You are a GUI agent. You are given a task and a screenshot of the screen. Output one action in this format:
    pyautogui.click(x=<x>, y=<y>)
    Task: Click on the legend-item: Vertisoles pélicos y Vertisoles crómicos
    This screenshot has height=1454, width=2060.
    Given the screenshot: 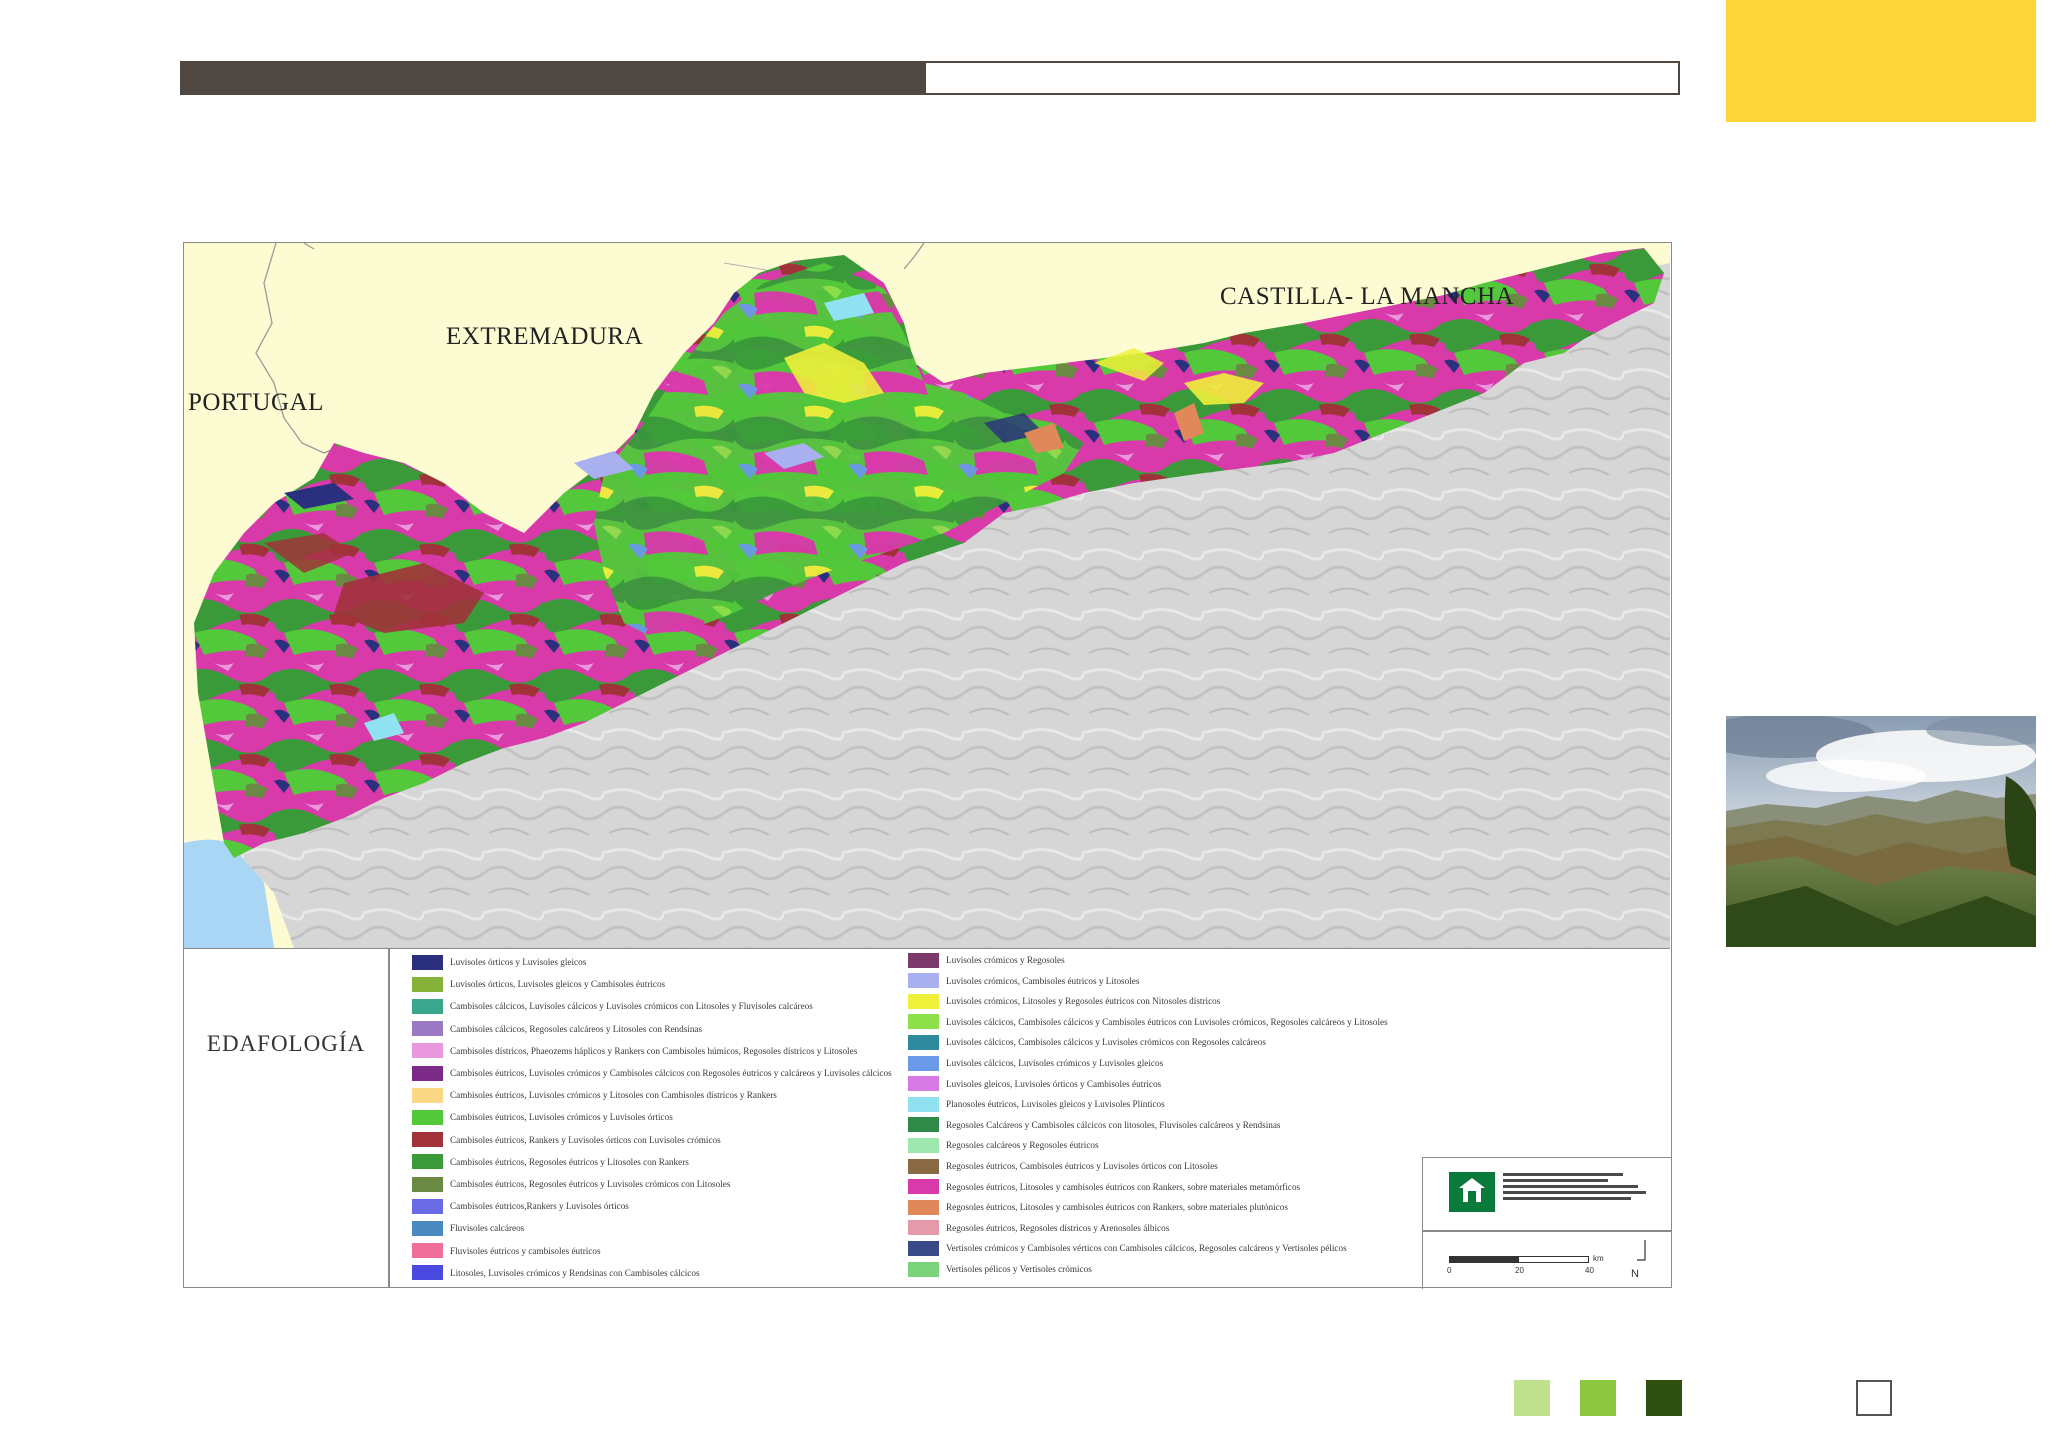 What is the action you would take?
    pyautogui.click(x=1000, y=1269)
    